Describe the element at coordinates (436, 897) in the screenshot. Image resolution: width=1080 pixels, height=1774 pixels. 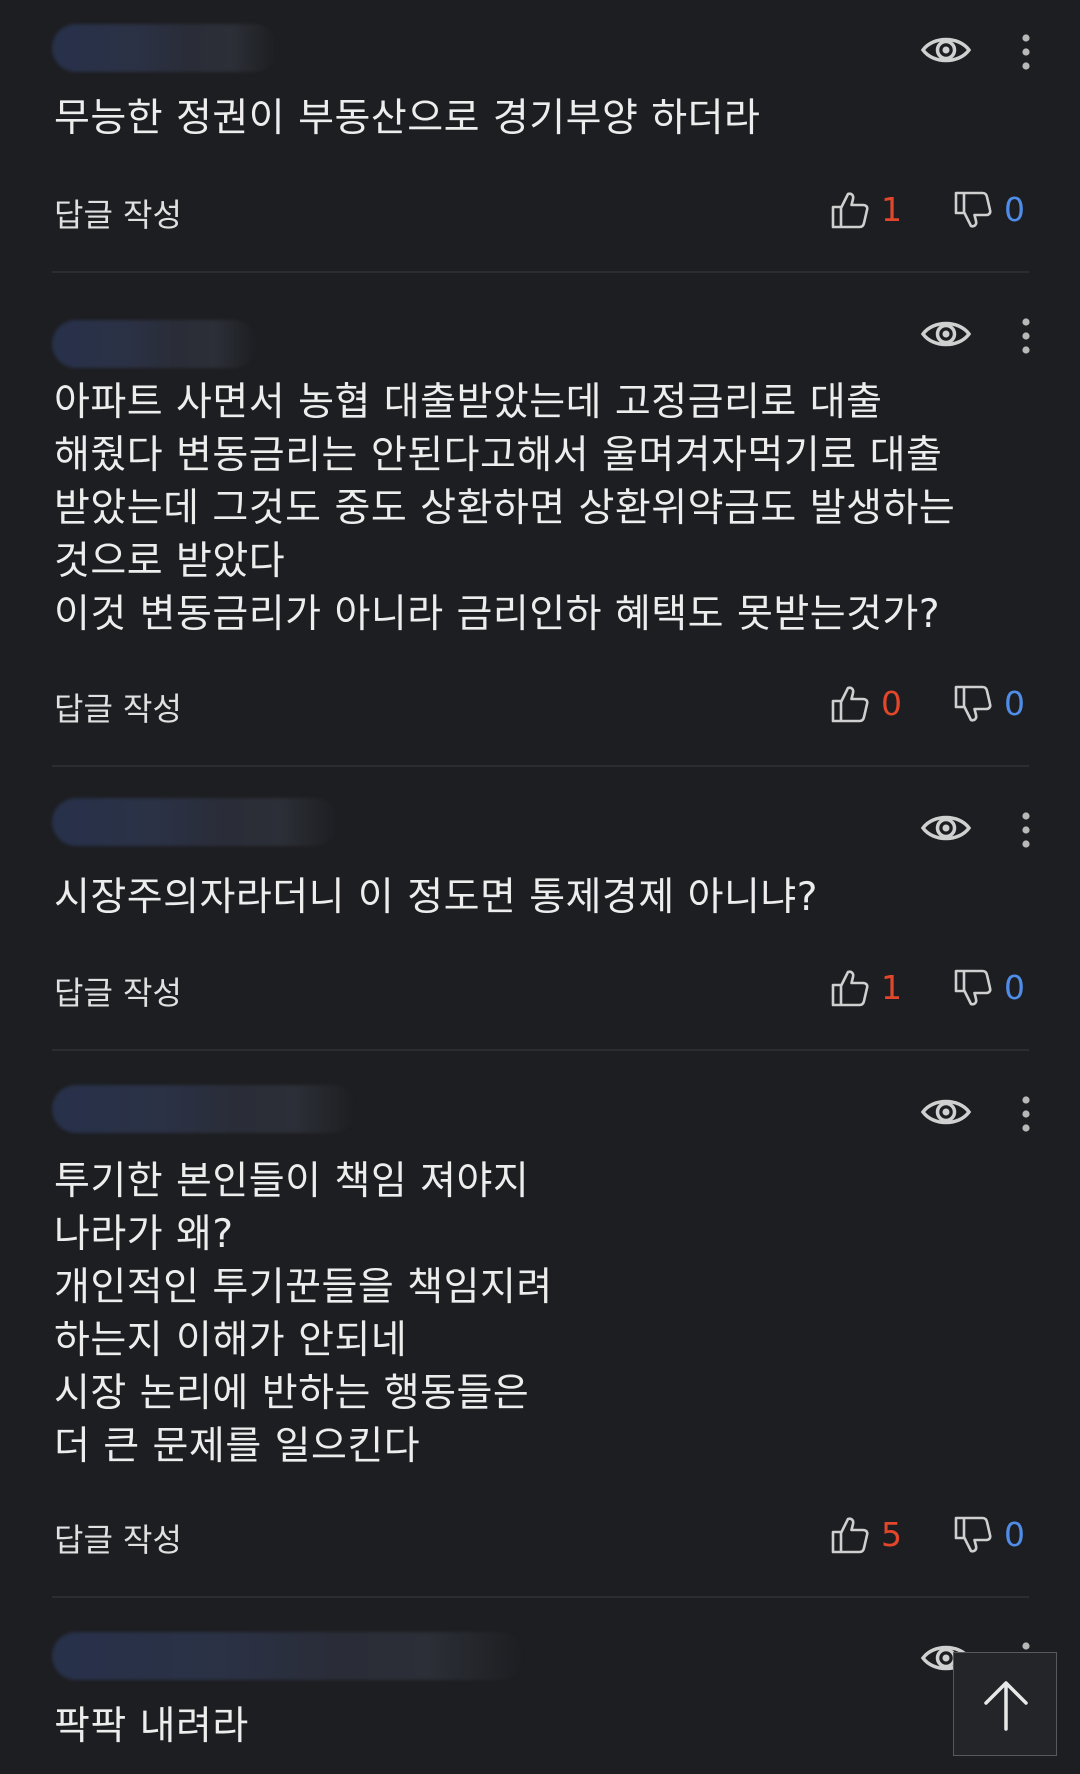
I see `comment-text: 시장주의자라더니 이 정도면 통제경제 아니냐?` at that location.